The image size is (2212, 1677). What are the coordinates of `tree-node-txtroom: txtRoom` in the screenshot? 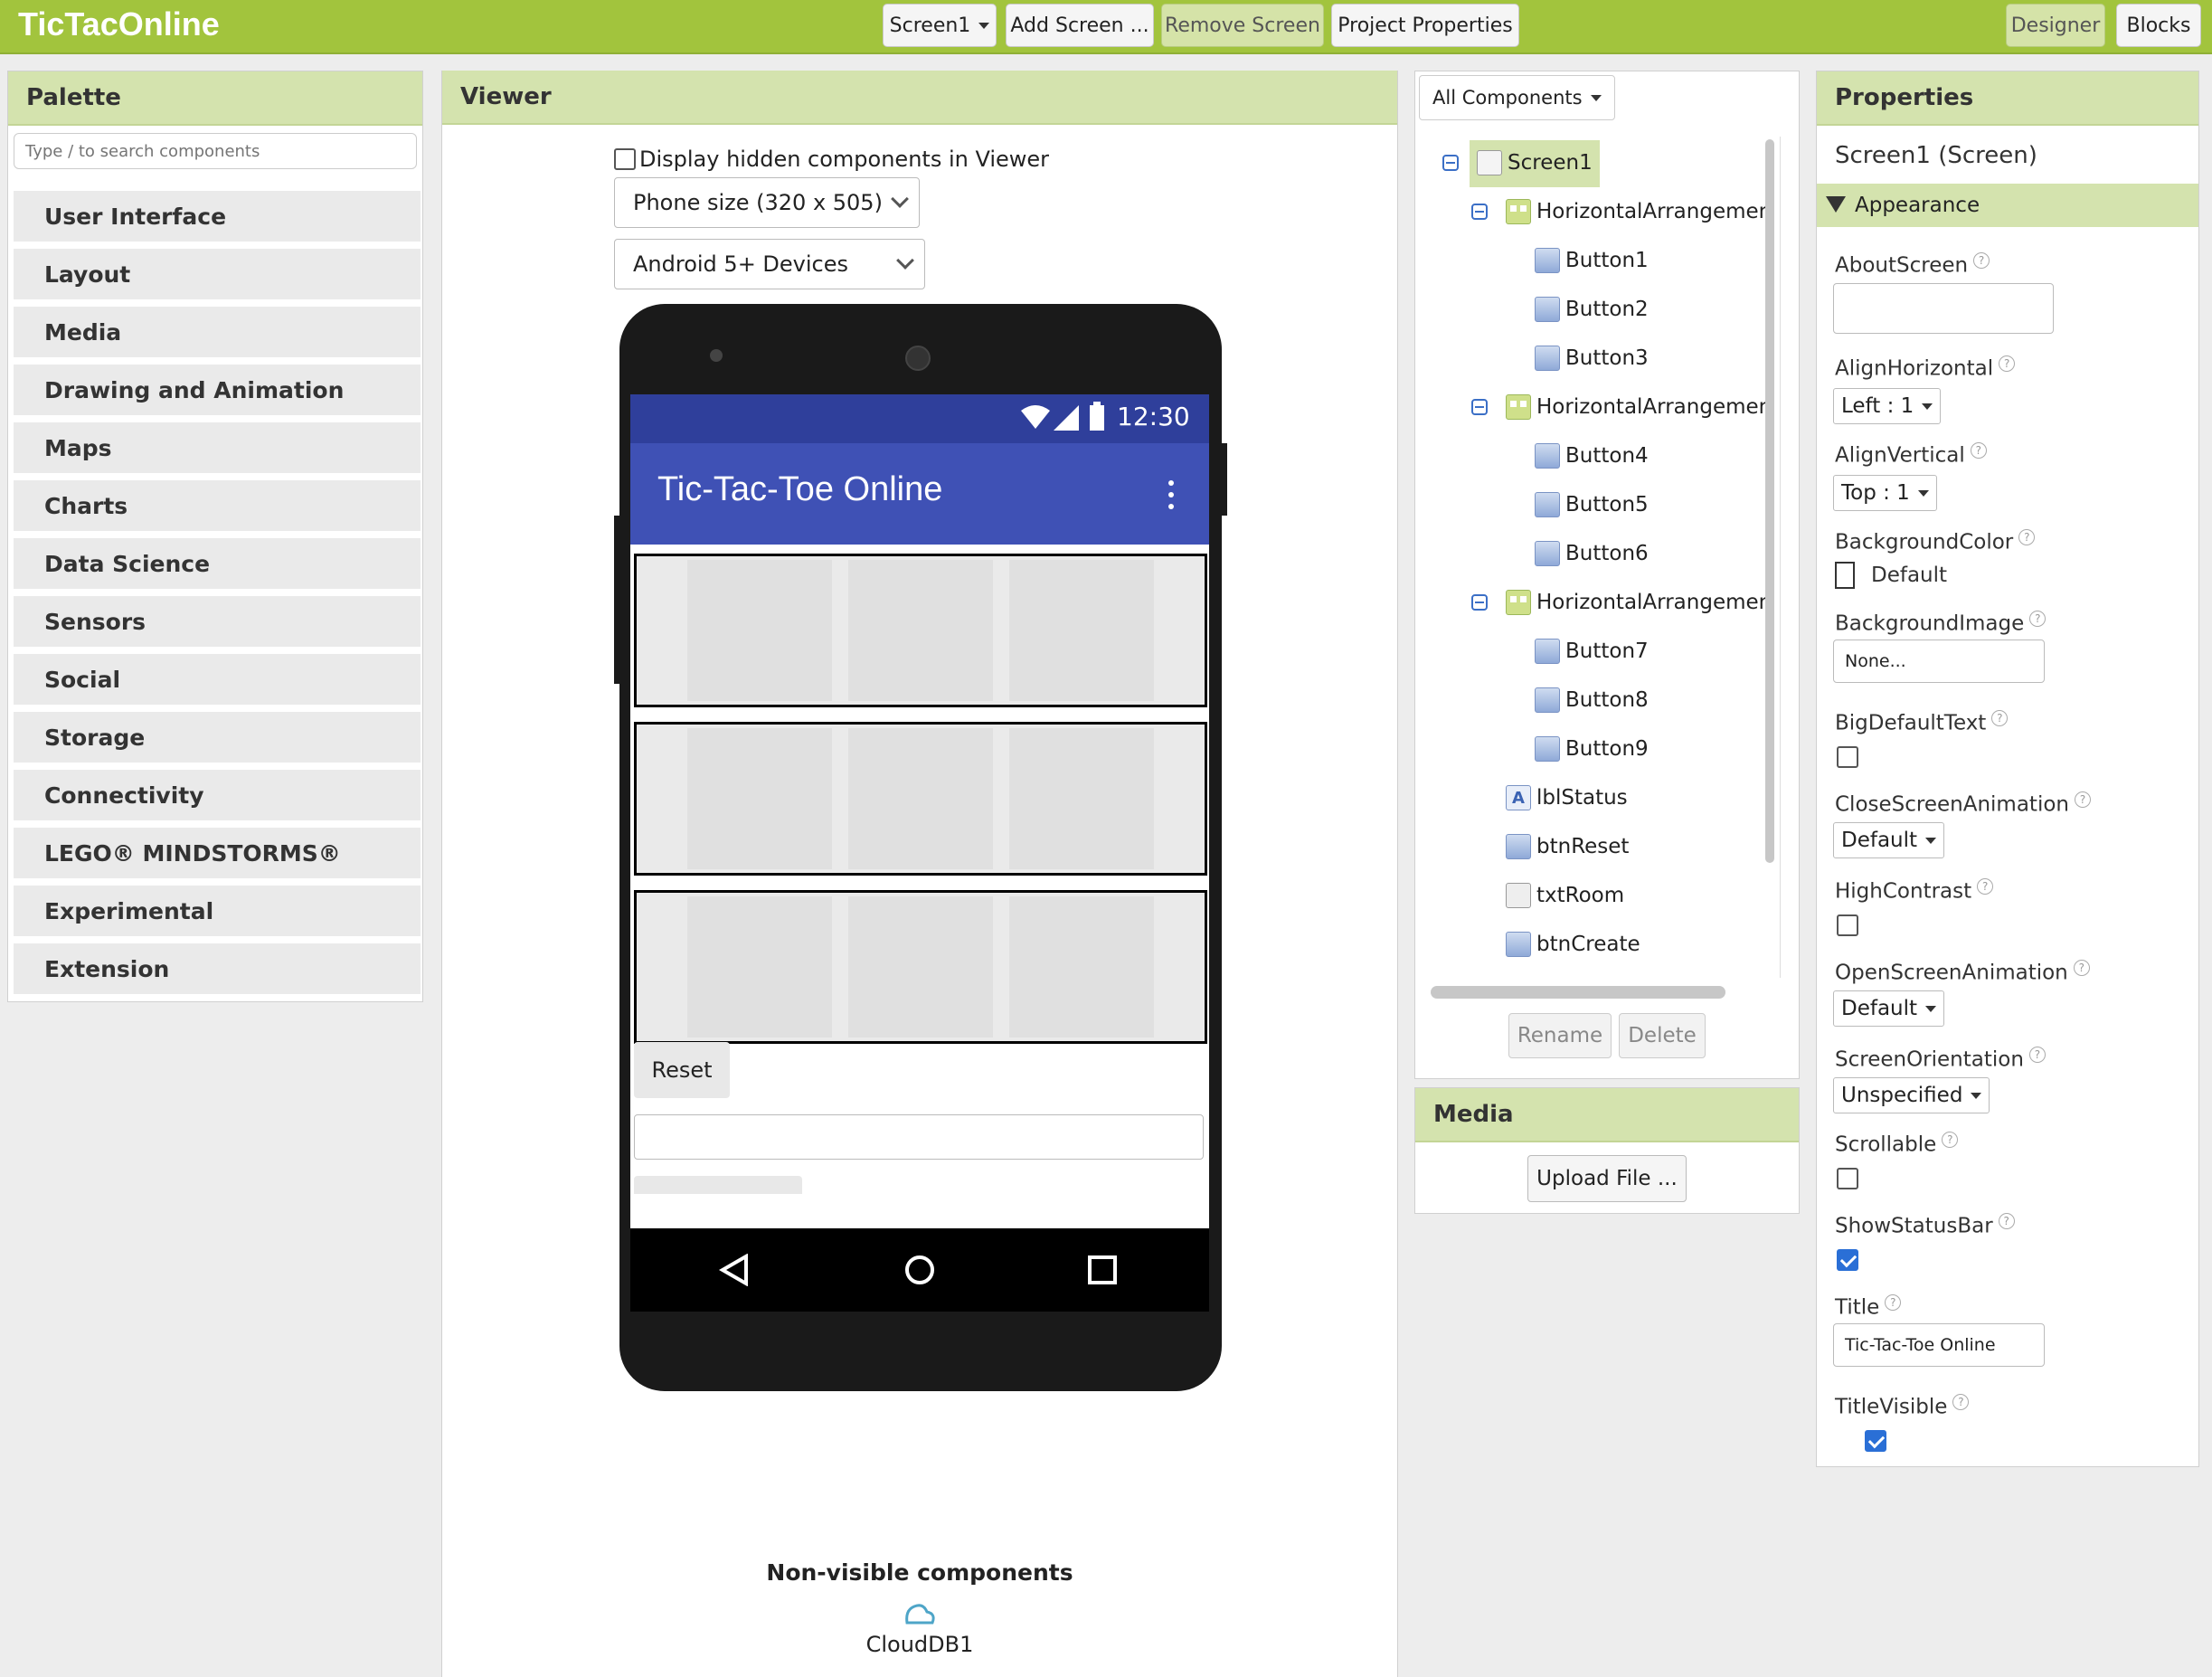 It's located at (1565, 895).